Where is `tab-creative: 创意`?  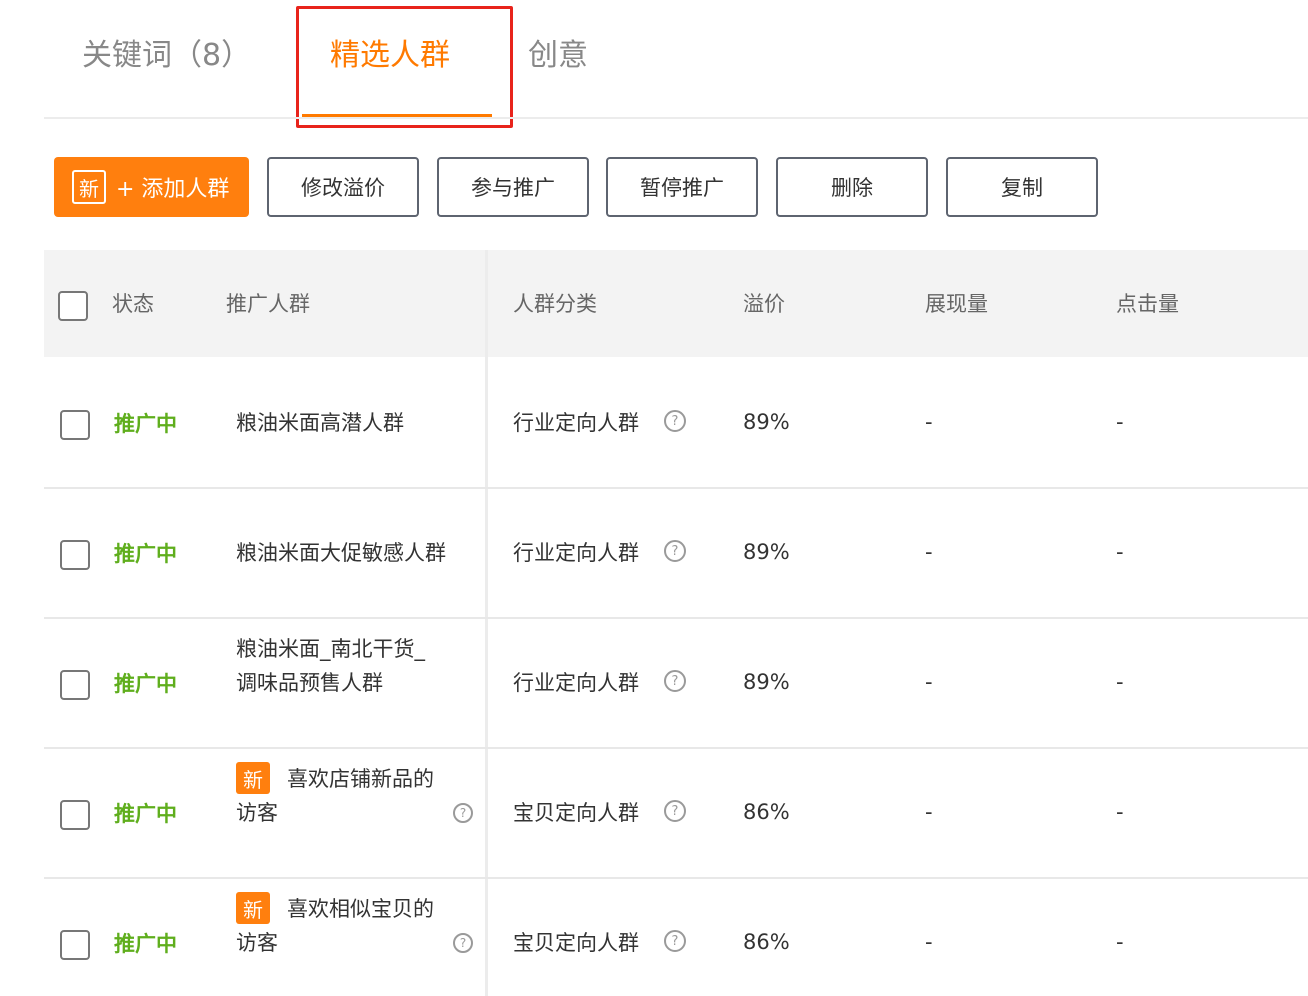 tab-creative: 创意 is located at coordinates (558, 56).